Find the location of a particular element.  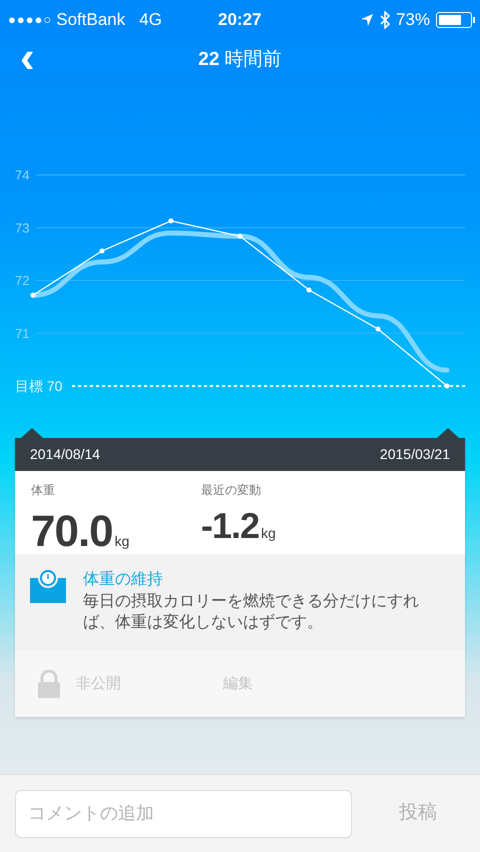

screen-title: 22 時間前 is located at coordinates (240, 60).